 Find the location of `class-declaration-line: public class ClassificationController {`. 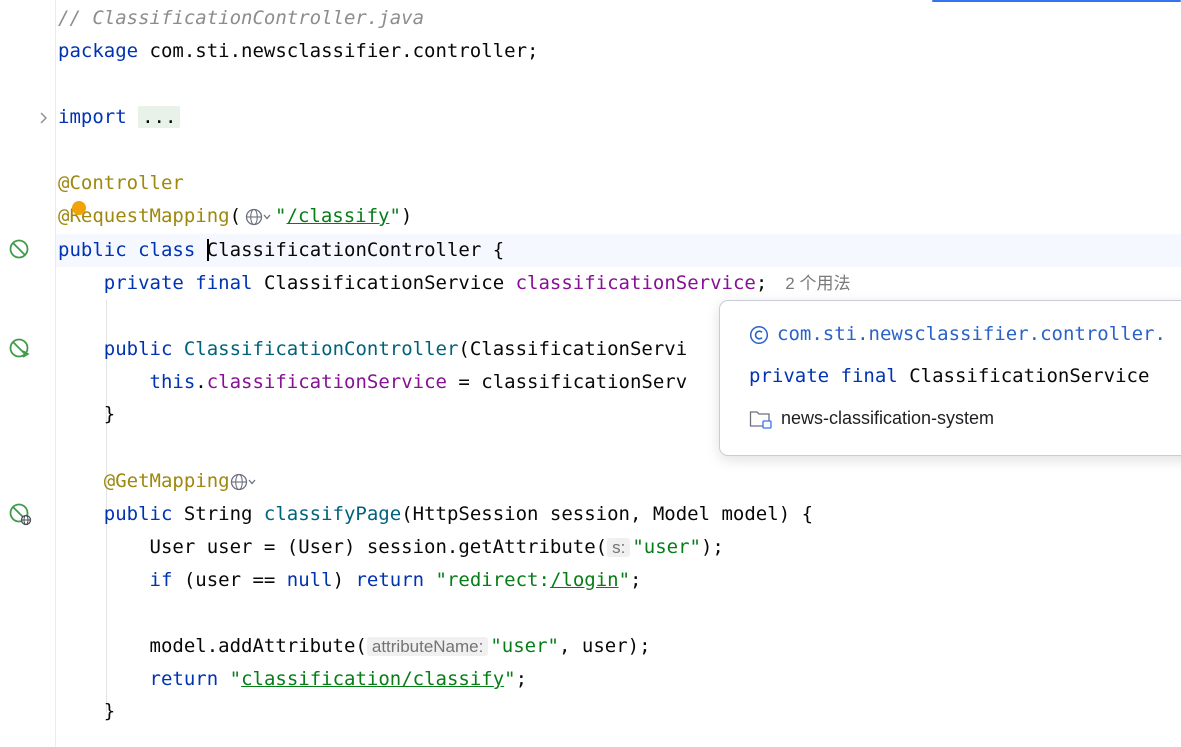

class-declaration-line: public class ClassificationController { is located at coordinates (281, 250).